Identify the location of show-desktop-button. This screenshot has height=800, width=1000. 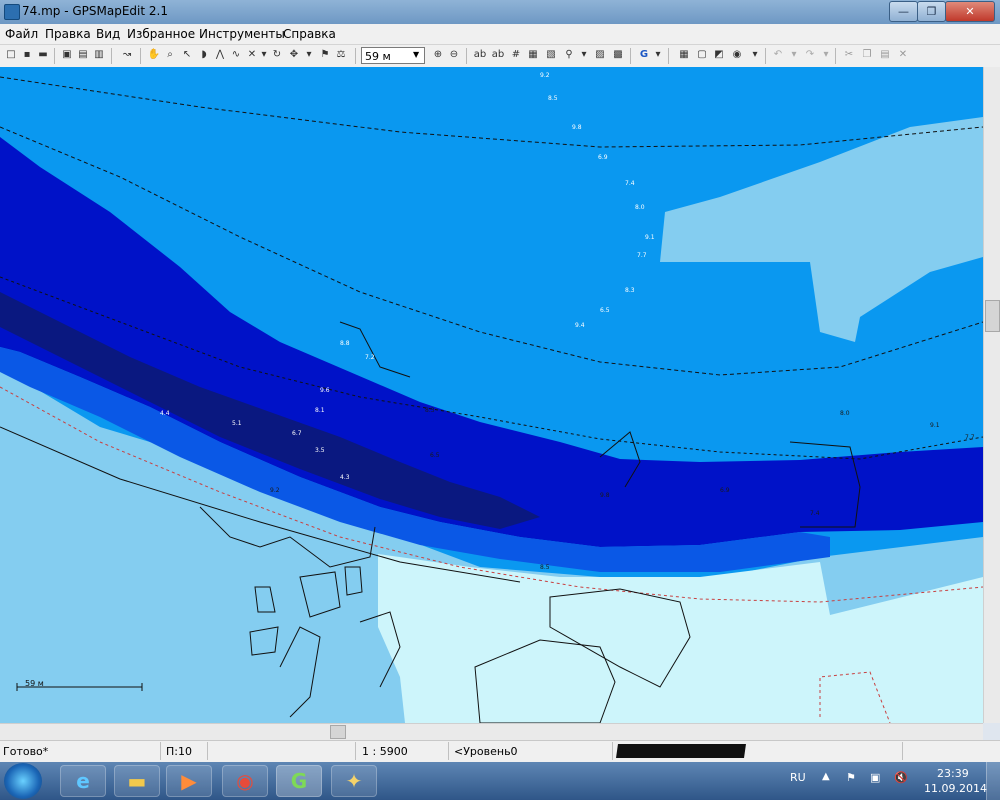
(993, 781).